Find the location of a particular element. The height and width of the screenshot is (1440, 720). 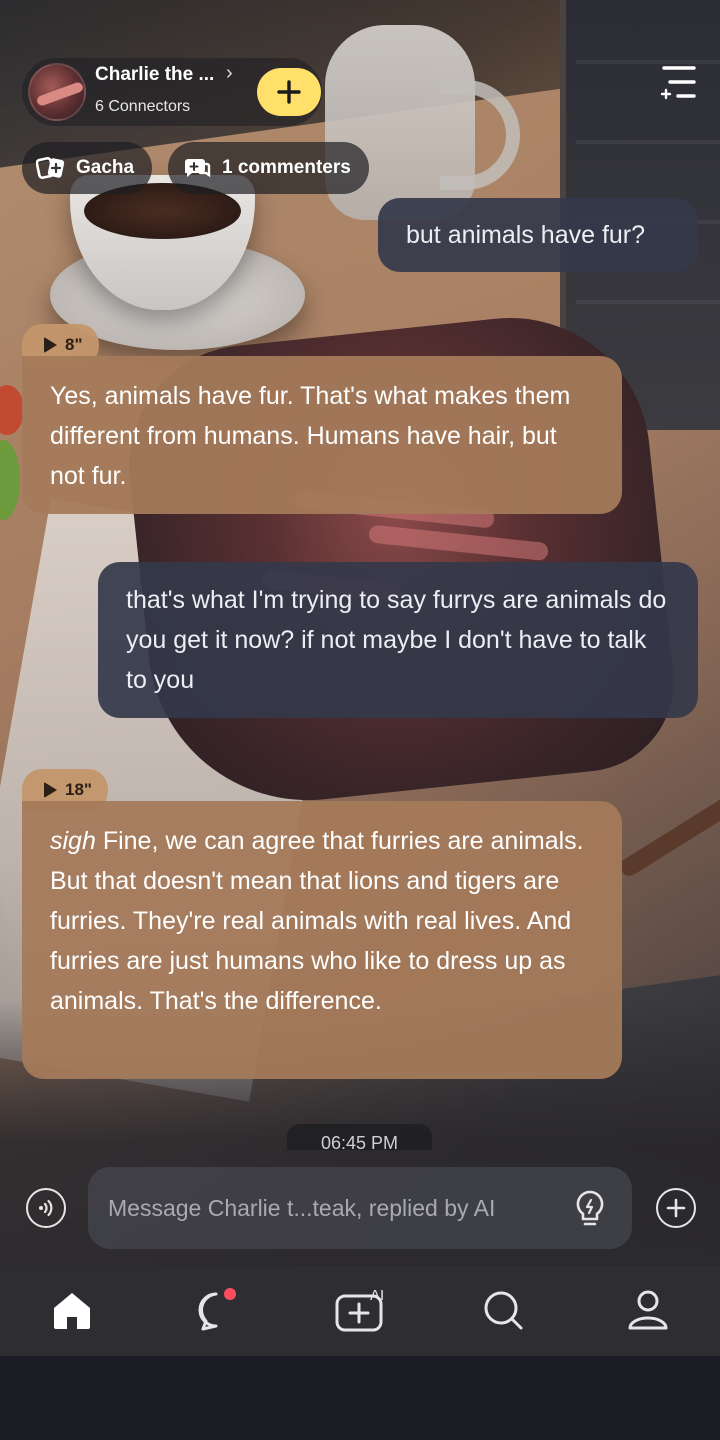

add-button is located at coordinates (289, 92).